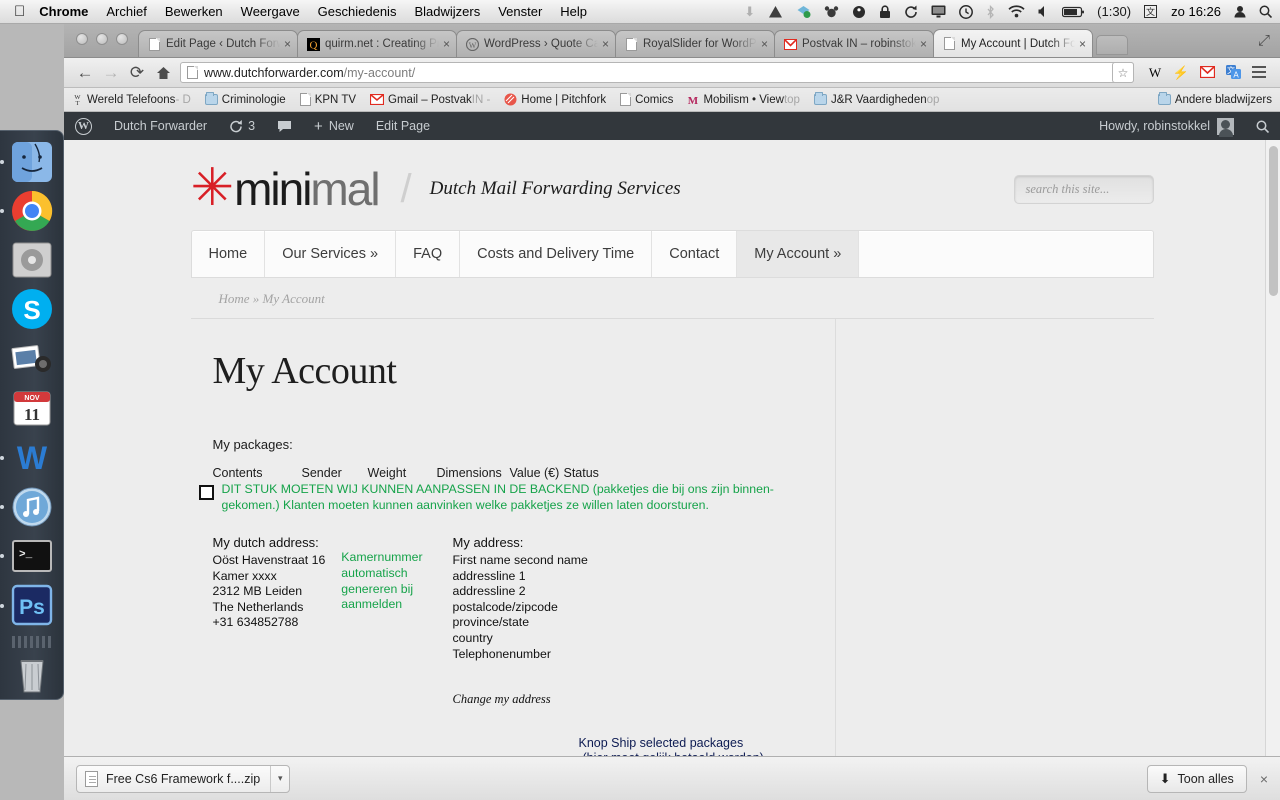  Describe the element at coordinates (27, 506) in the screenshot. I see `dock-item-itunes` at that location.